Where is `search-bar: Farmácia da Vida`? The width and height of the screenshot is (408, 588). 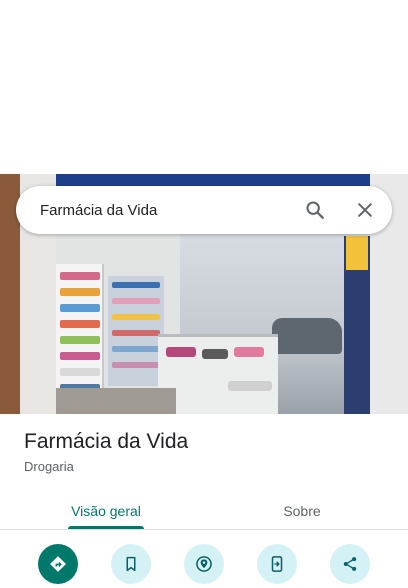
search-bar: Farmácia da Vida is located at coordinates (204, 210).